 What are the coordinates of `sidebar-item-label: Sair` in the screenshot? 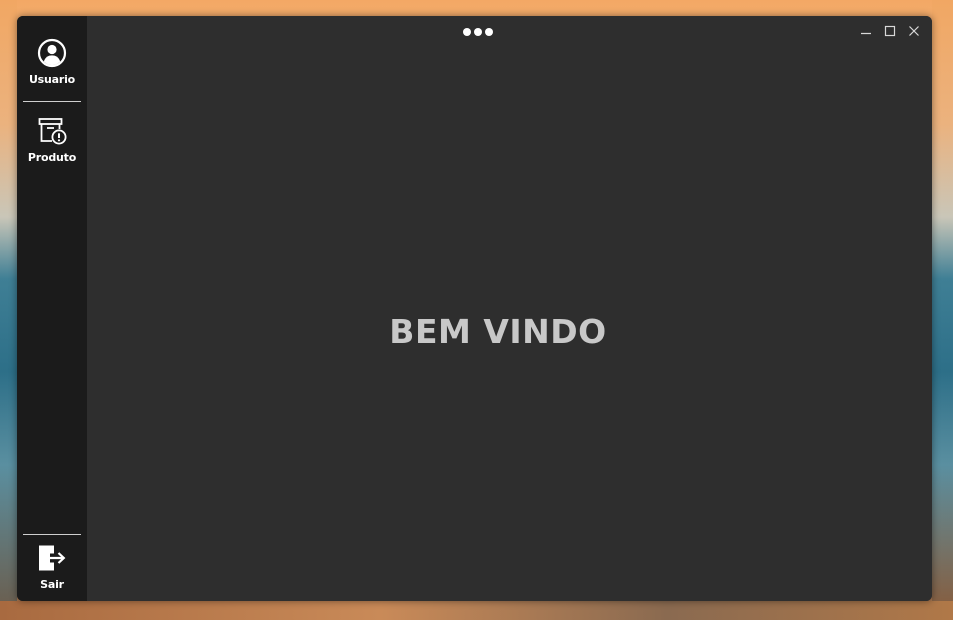 It's located at (52, 584).